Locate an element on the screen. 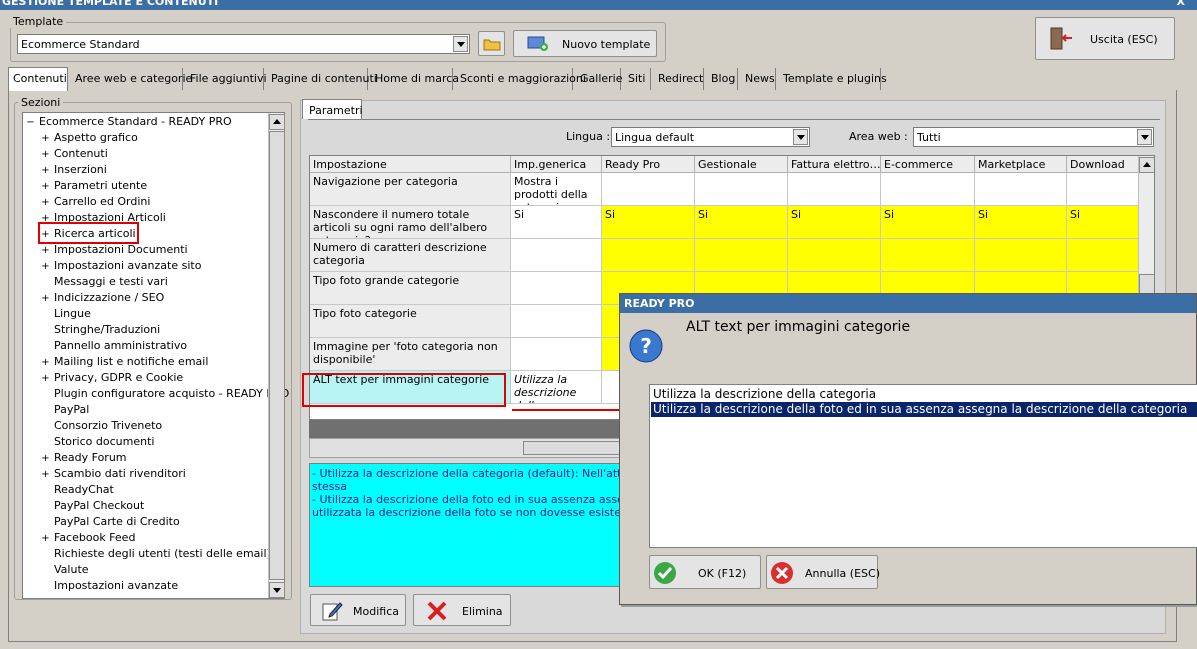 Image resolution: width=1197 pixels, height=649 pixels. sidebar-item: Impostazioni avanzate is located at coordinates (109, 587).